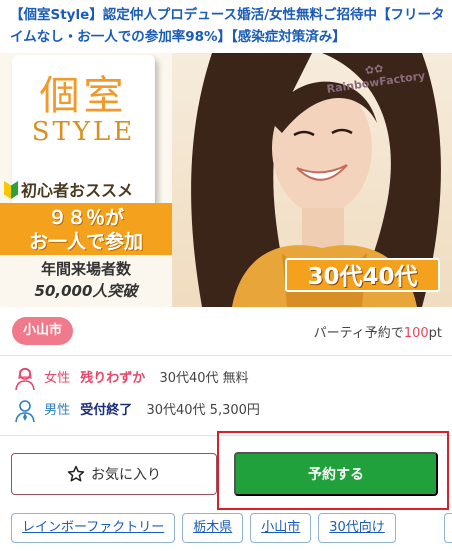  I want to click on points-prefix: パーティ予約で, so click(358, 333).